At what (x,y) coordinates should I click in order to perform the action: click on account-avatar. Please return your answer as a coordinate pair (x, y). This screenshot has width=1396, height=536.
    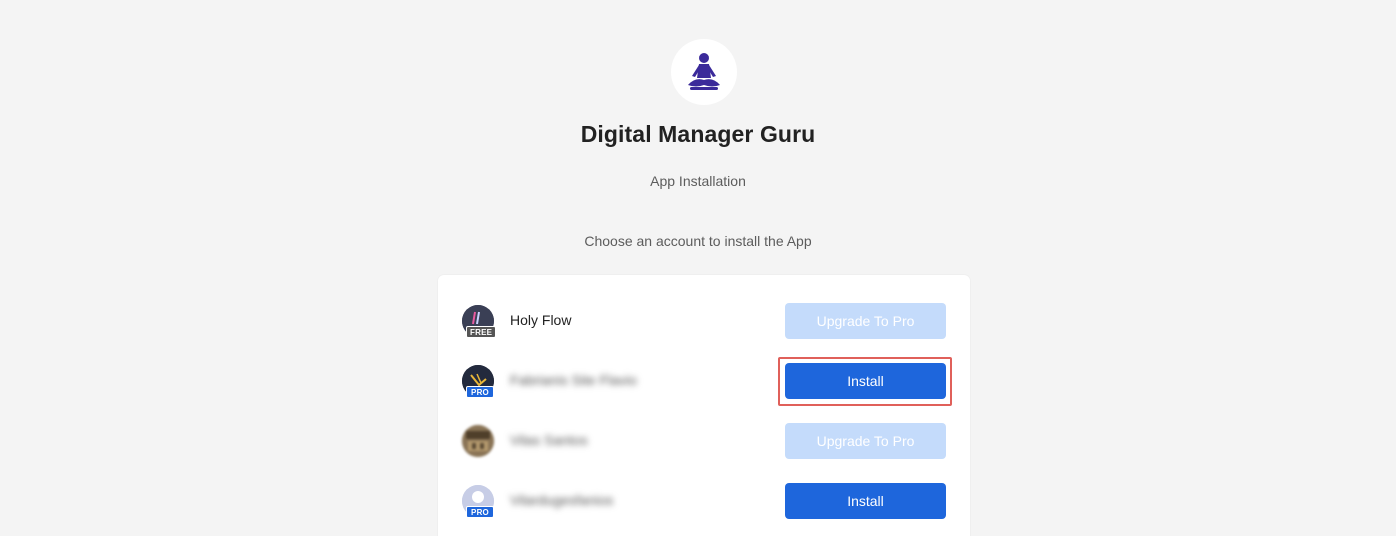
    Looking at the image, I should click on (478, 441).